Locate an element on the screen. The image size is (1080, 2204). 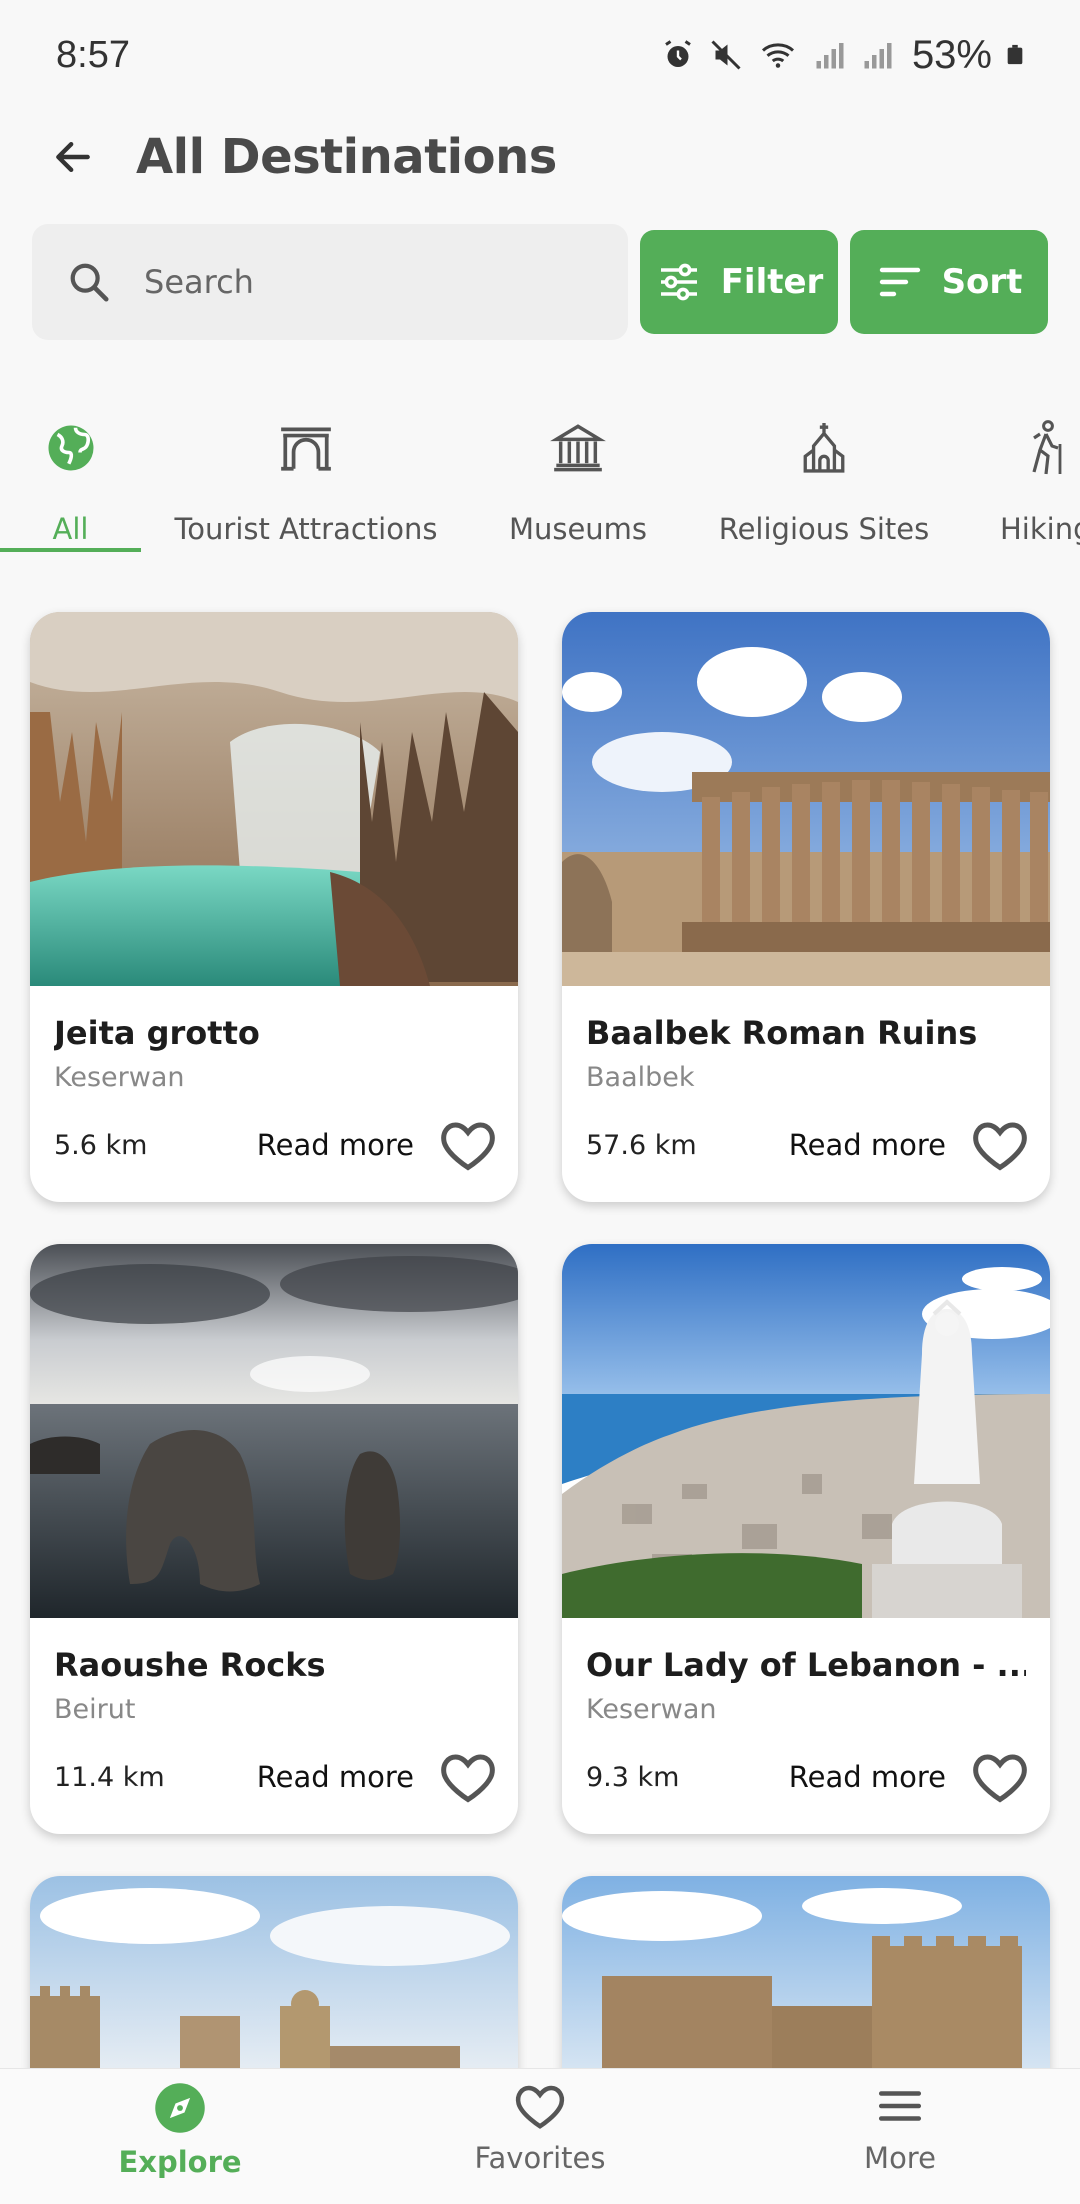
tab-tourist-attractions: Tourist Attractions is located at coordinates (306, 476).